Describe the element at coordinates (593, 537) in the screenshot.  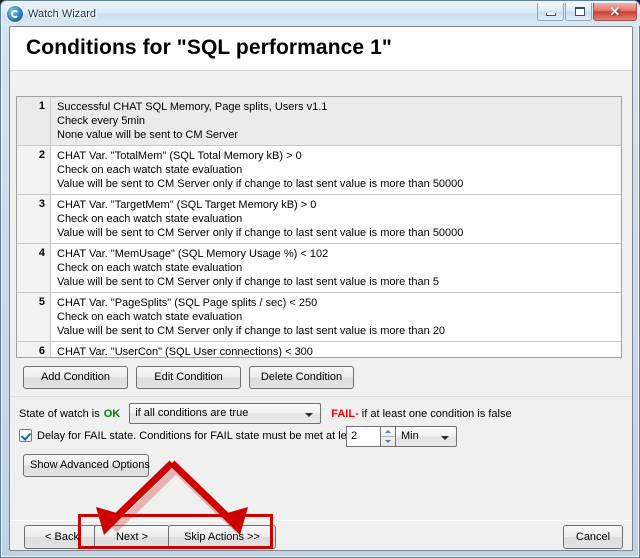
I see `cancel-button: Cancel` at that location.